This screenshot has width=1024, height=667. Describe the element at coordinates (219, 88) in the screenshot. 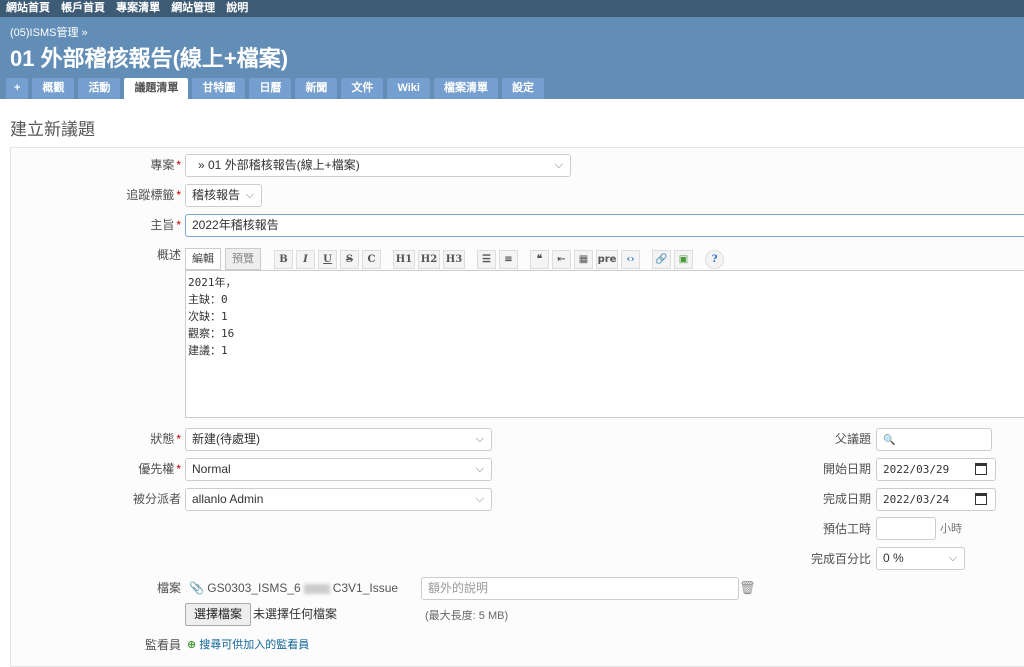

I see `tab-gantt: 甘特圖` at that location.